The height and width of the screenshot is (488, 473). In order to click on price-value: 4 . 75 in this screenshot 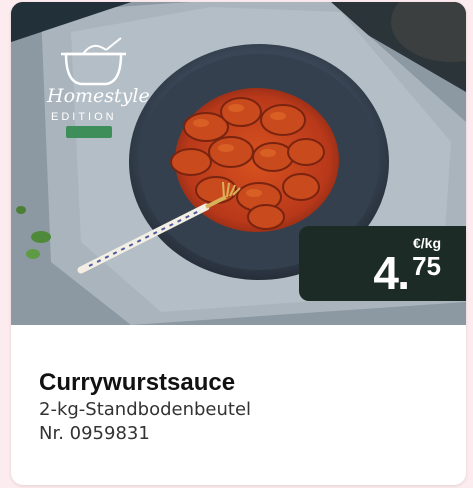, I will do `click(386, 274)`.